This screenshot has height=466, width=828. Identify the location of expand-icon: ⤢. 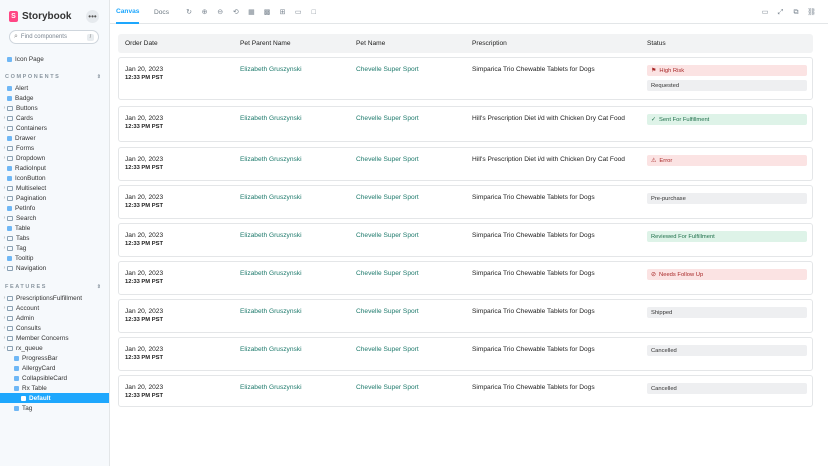
(781, 12).